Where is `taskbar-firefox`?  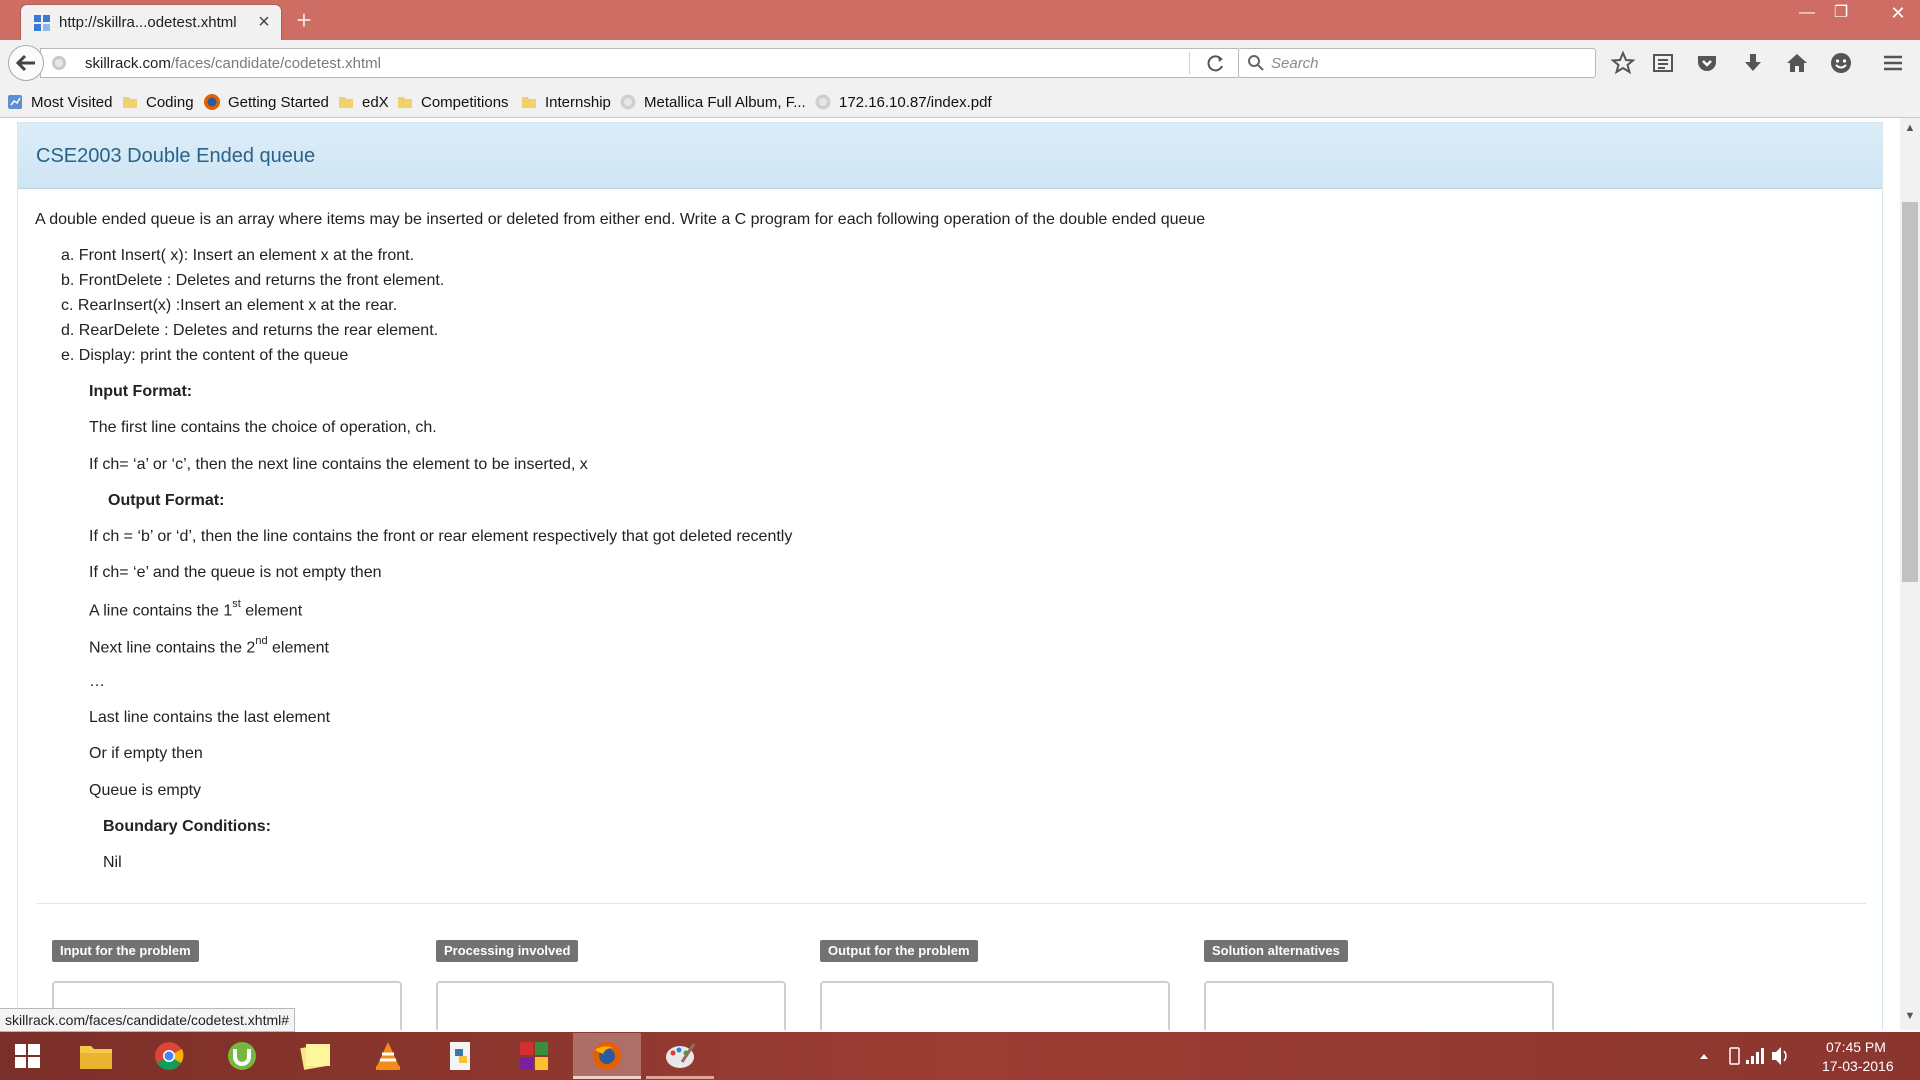
taskbar-firefox is located at coordinates (607, 1056).